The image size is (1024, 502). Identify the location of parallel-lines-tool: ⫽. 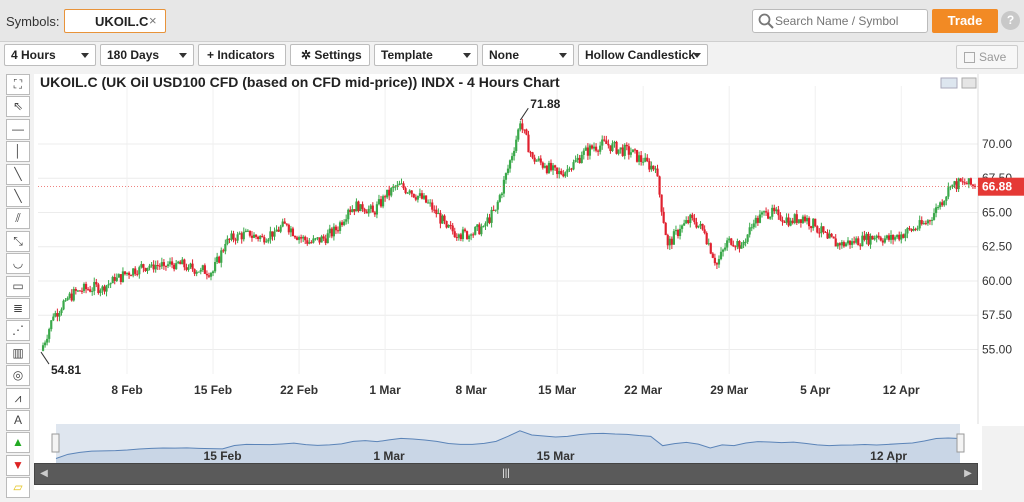
(18, 219).